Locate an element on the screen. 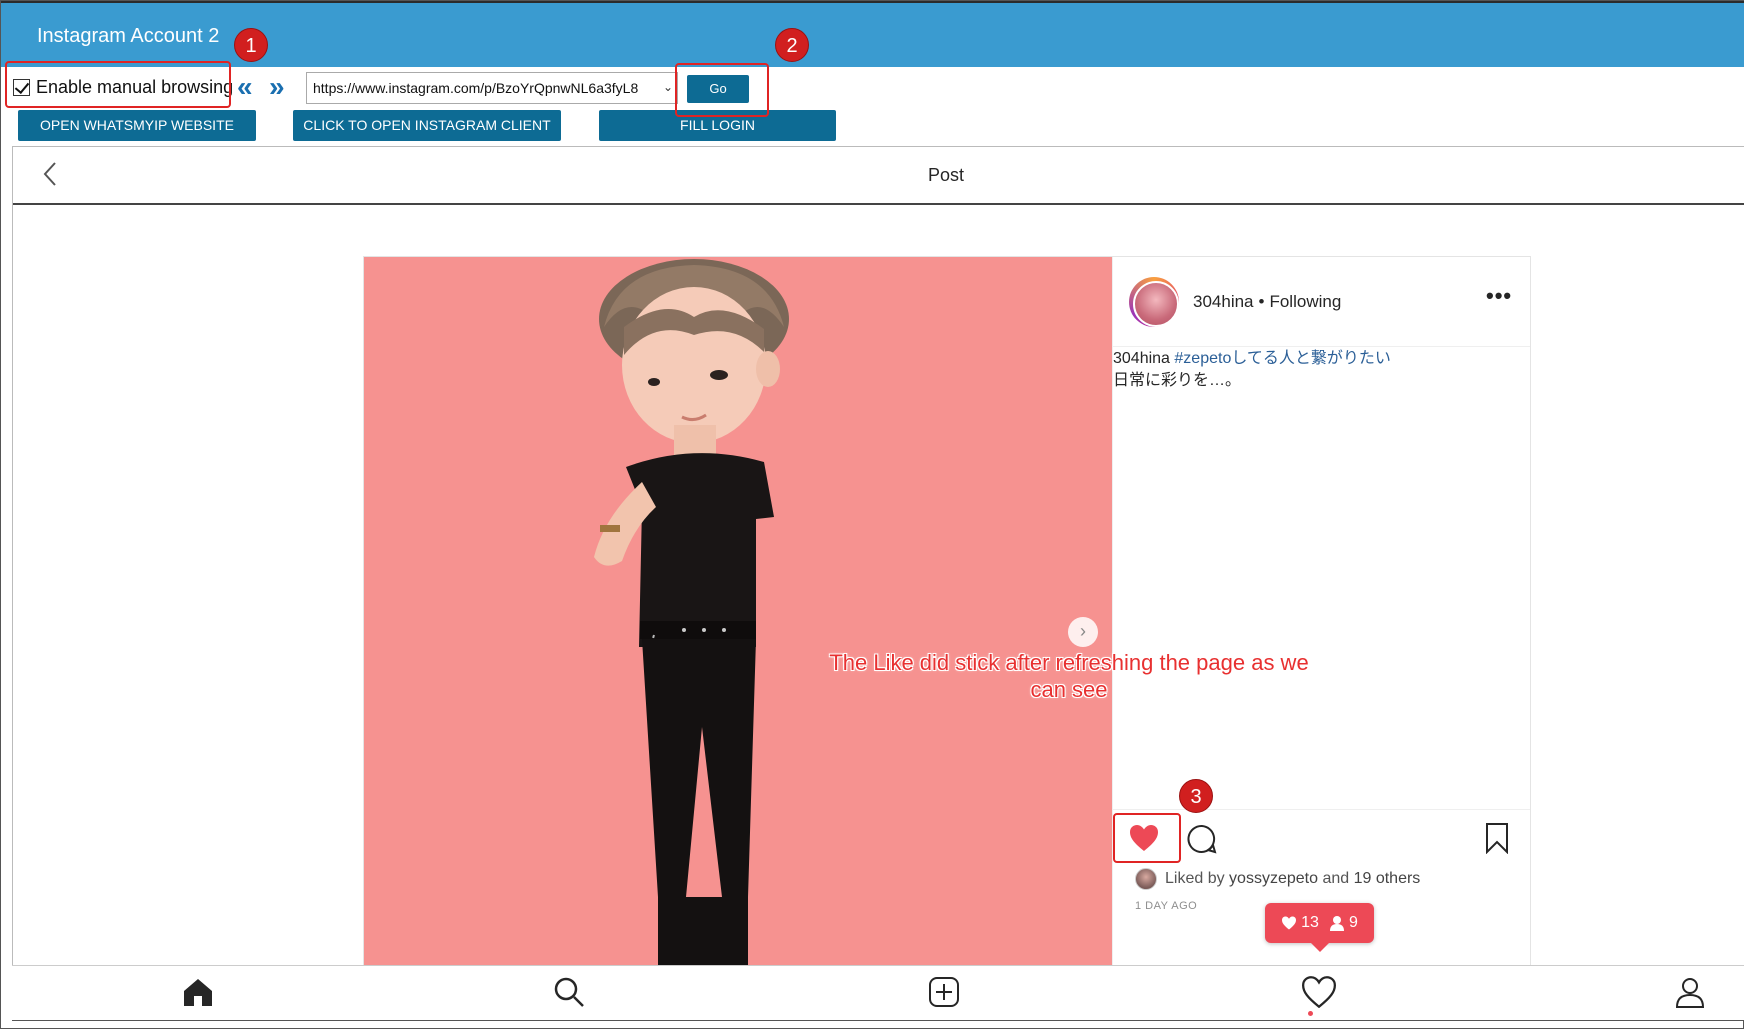  annotation-box-manual-browsing is located at coordinates (118, 84).